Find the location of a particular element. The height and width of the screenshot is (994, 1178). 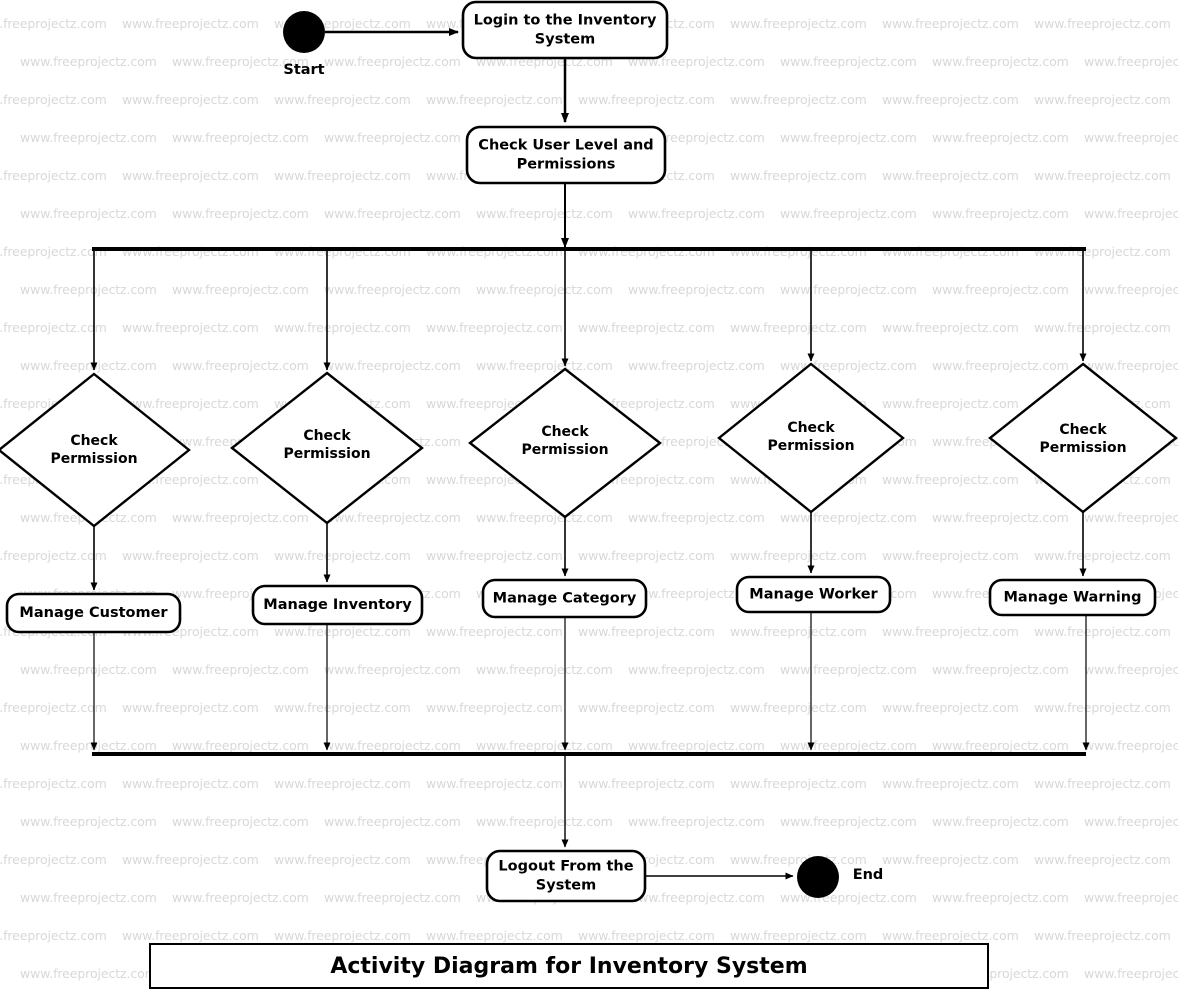

login-action: Login to the Inventory System is located at coordinates (565, 30).